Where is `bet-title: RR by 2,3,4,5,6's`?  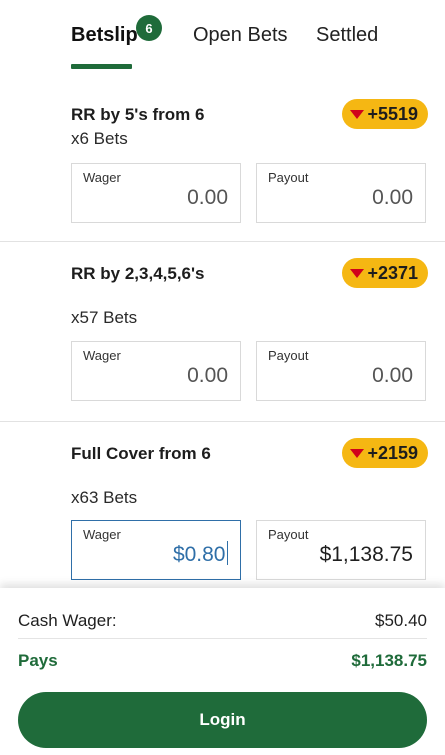 bet-title: RR by 2,3,4,5,6's is located at coordinates (138, 273).